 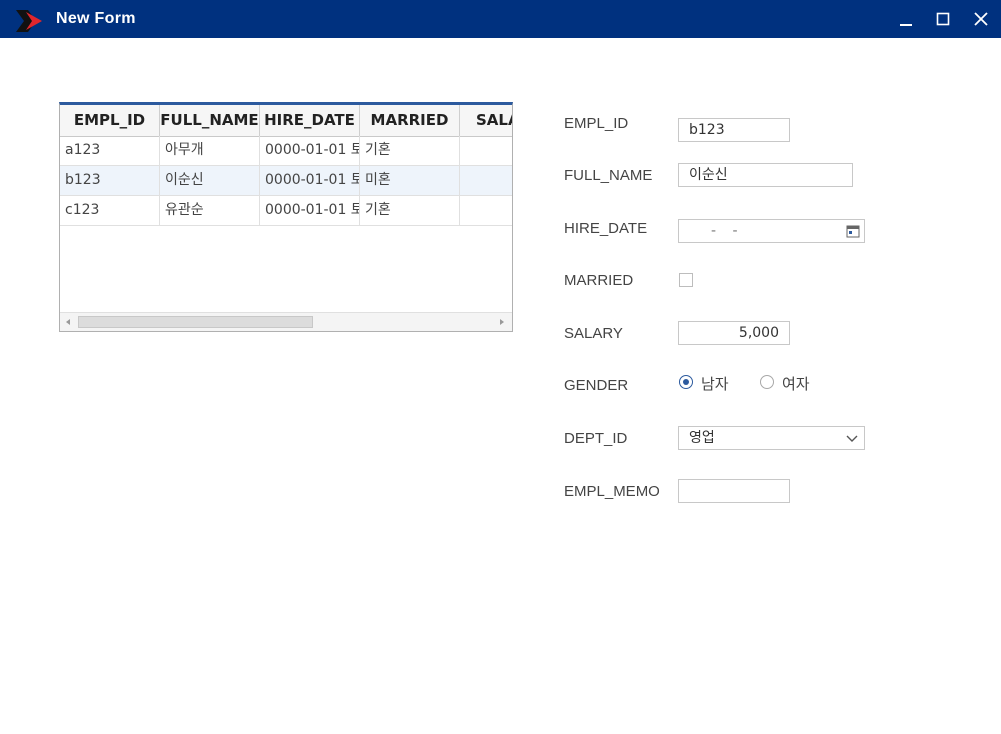 I want to click on full-name-field: 이순신, so click(x=765, y=175).